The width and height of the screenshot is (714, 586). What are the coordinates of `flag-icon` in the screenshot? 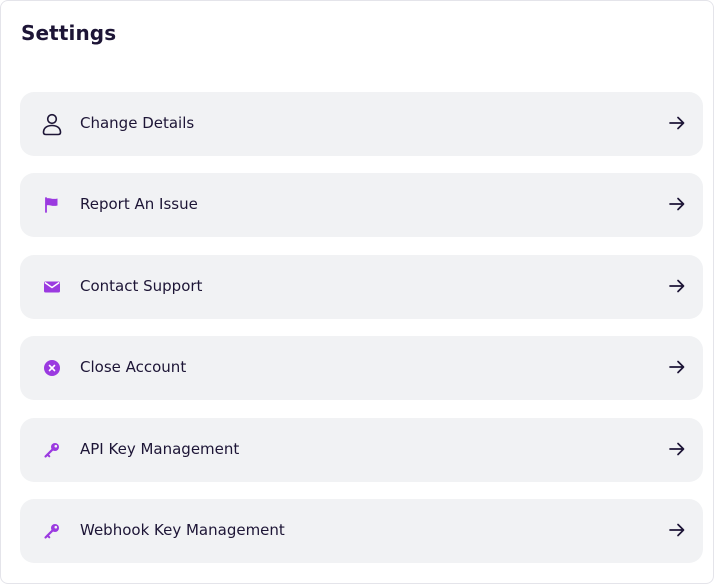 It's located at (52, 205).